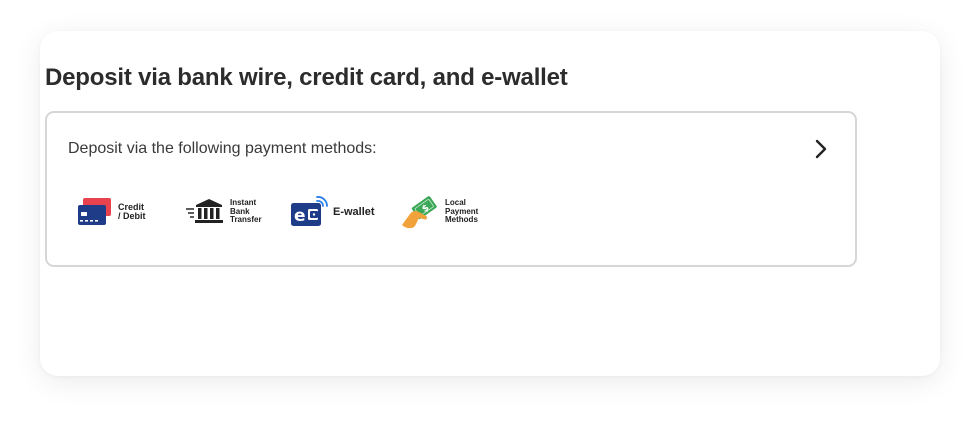 The width and height of the screenshot is (980, 424). What do you see at coordinates (300, 216) in the screenshot?
I see `svg-text: e` at bounding box center [300, 216].